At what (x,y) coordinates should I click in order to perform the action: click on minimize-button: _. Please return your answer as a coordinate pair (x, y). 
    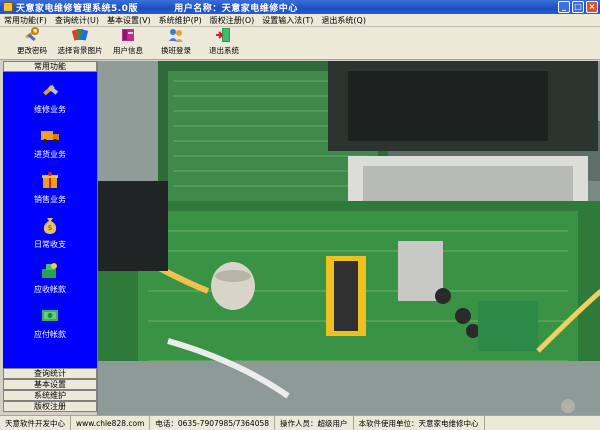
    Looking at the image, I should click on (564, 7).